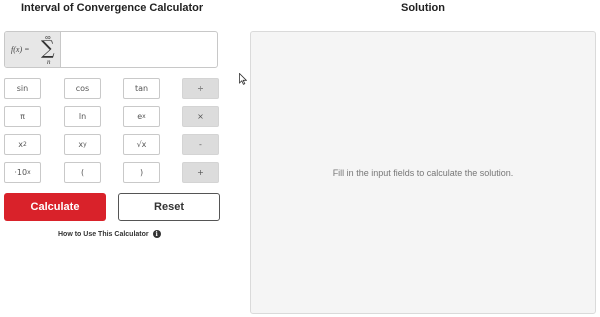  I want to click on key-minus: -, so click(200, 144).